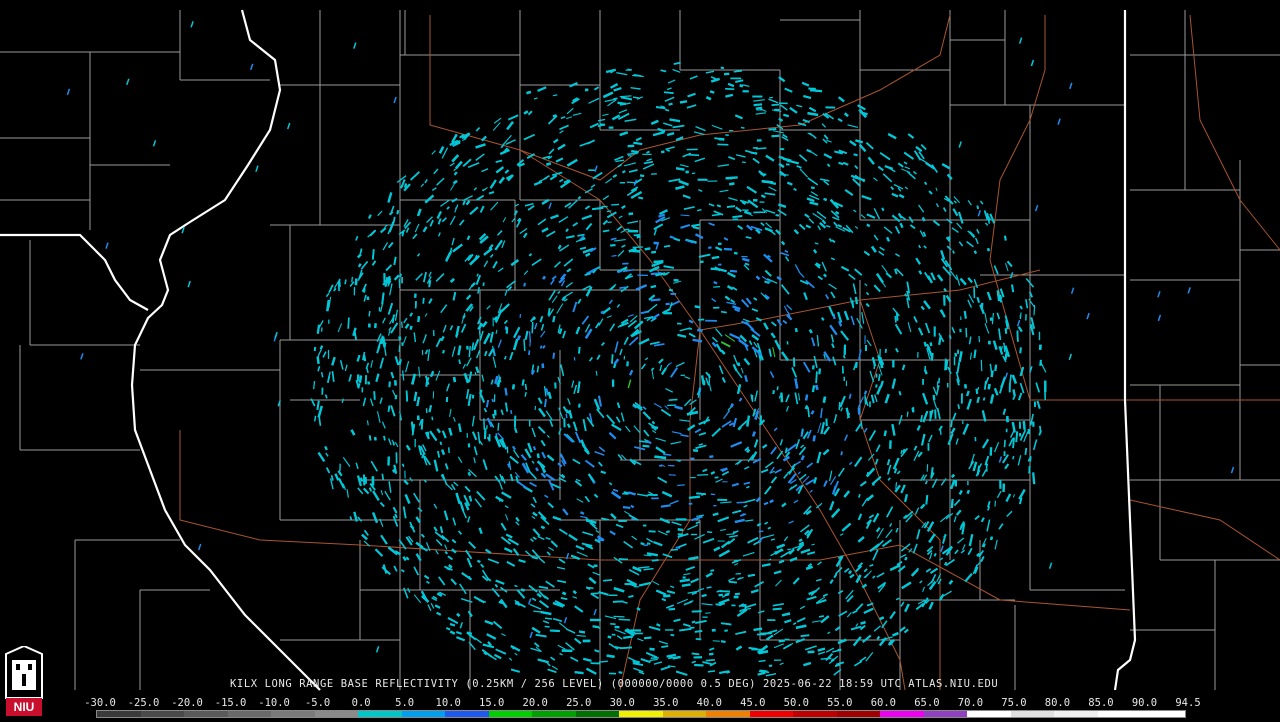  Describe the element at coordinates (622, 703) in the screenshot. I see `colorbar-tick-label: 30.0` at that location.